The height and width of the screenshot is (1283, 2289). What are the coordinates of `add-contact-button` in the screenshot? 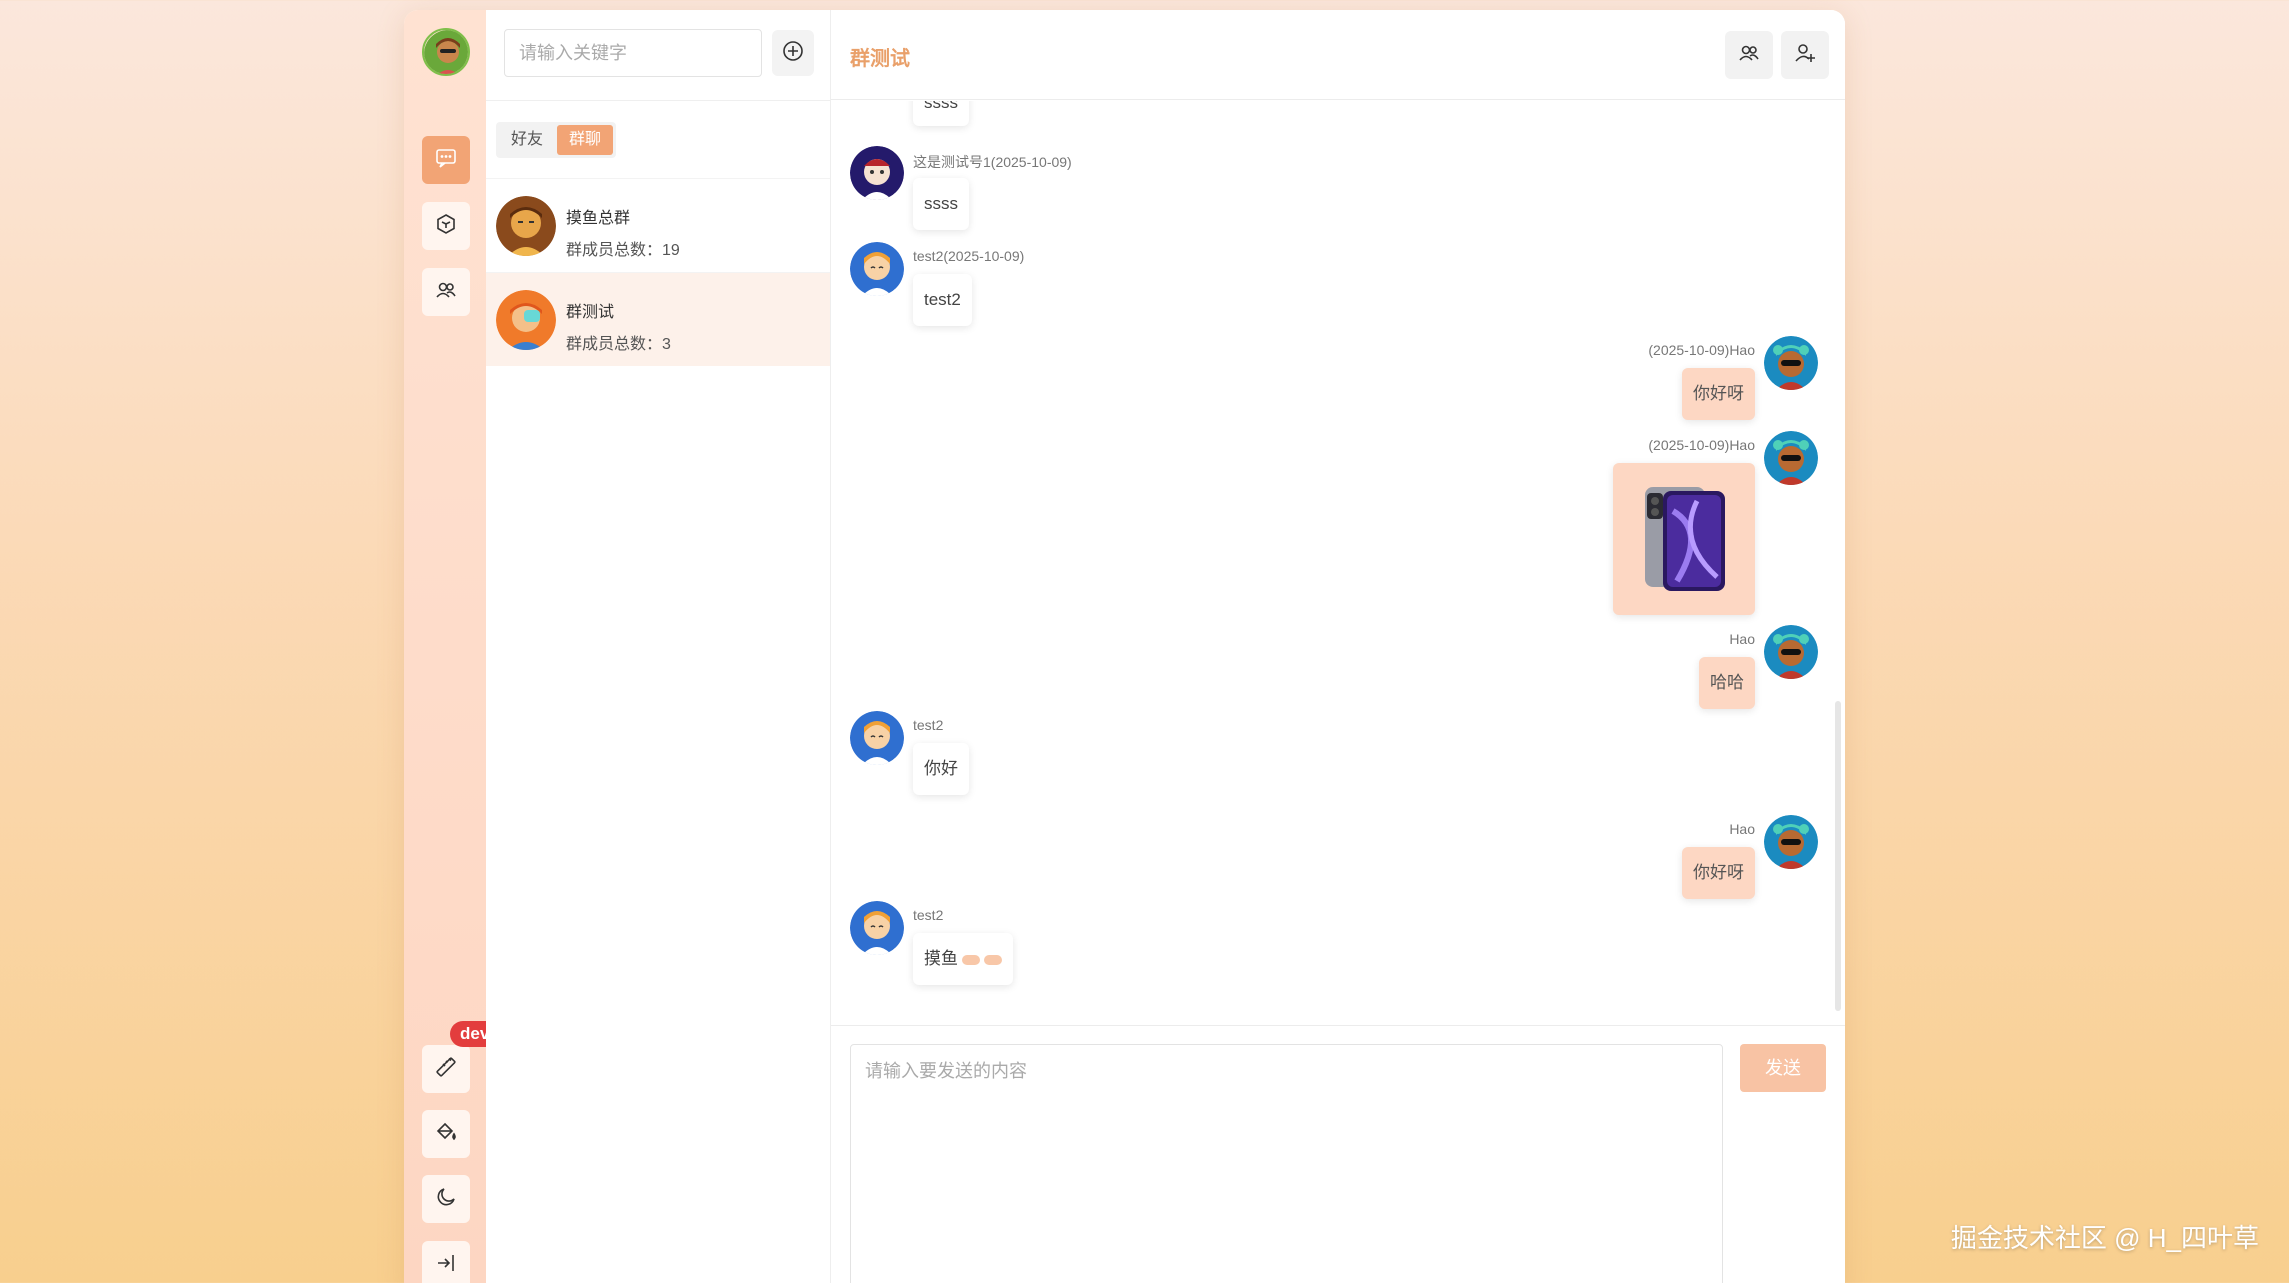 It's located at (793, 53).